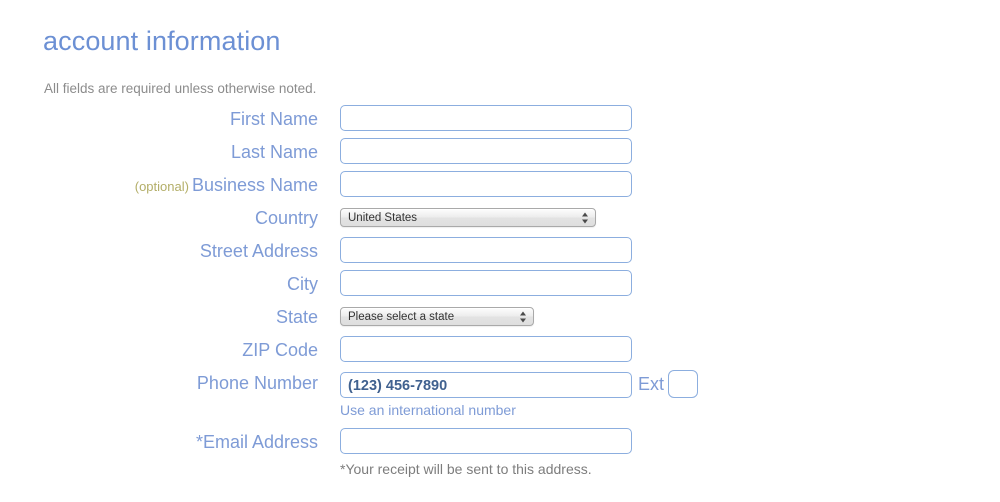 This screenshot has height=502, width=1000. I want to click on label-cell-business-name: (optional) Business Name, so click(226, 185).